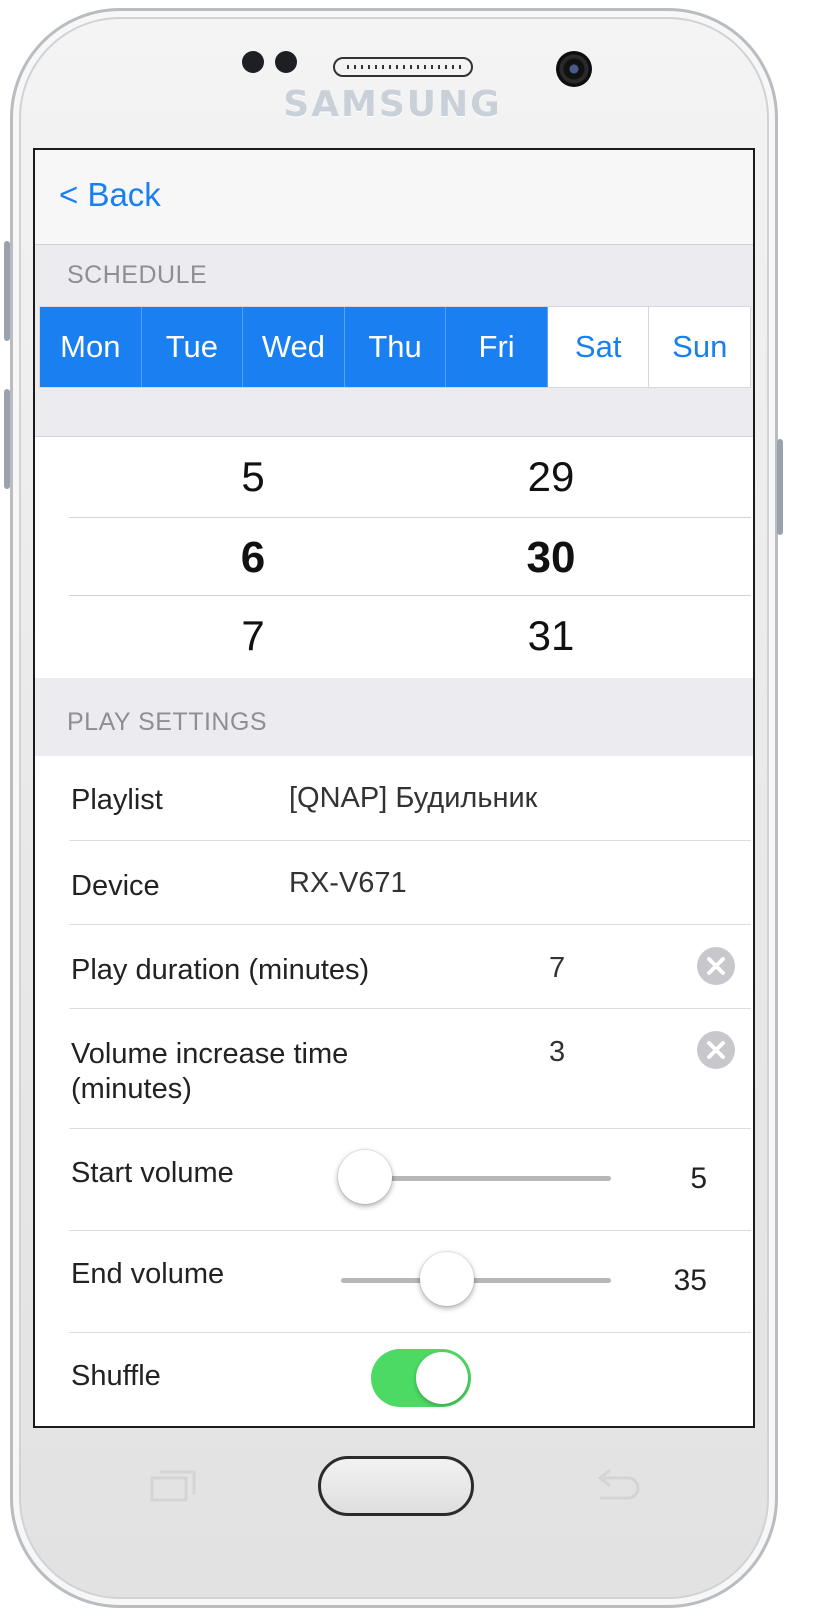 The height and width of the screenshot is (1617, 815). I want to click on navigation-bar: < Back, so click(394, 197).